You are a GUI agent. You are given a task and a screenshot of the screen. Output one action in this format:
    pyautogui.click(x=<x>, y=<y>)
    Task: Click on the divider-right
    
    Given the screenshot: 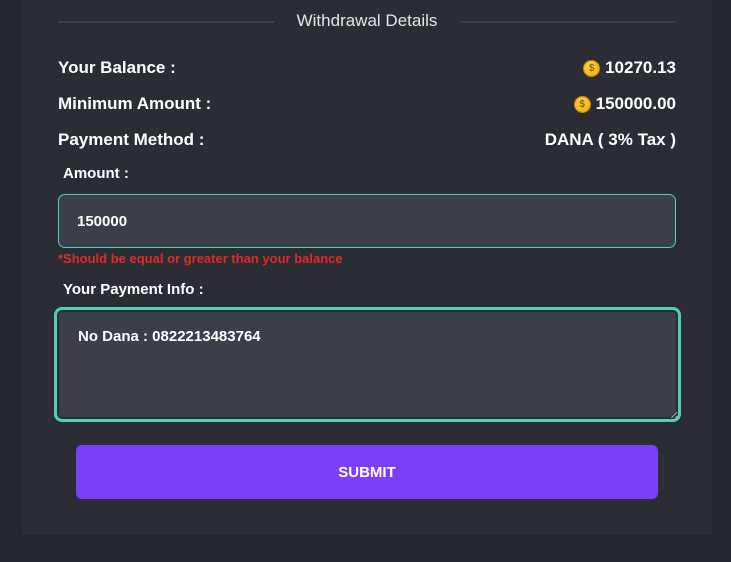 What is the action you would take?
    pyautogui.click(x=568, y=22)
    